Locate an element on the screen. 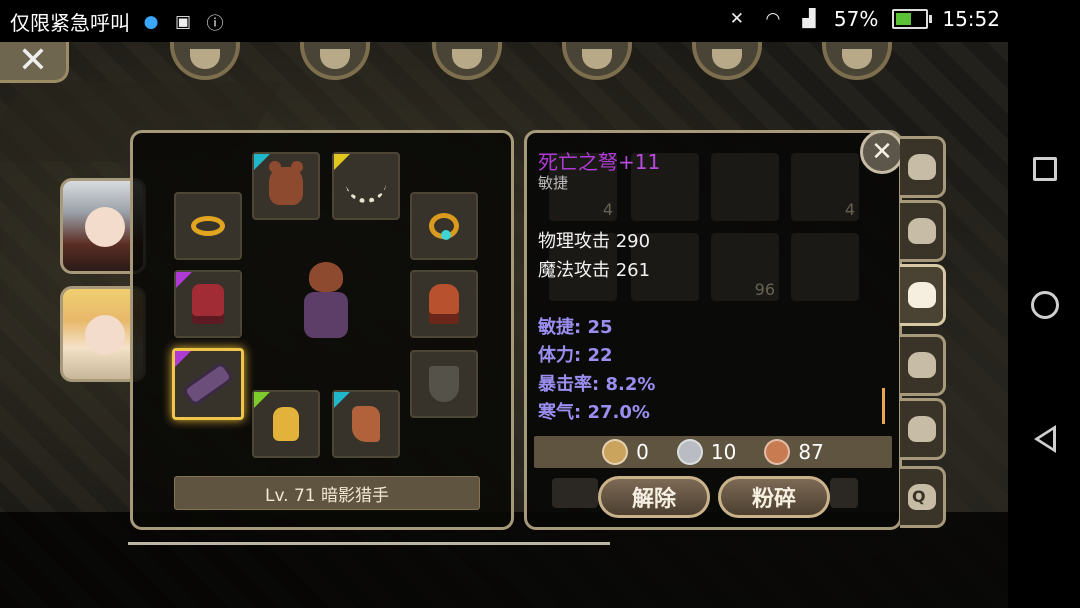 The height and width of the screenshot is (608, 1080). character-tab is located at coordinates (205, 61).